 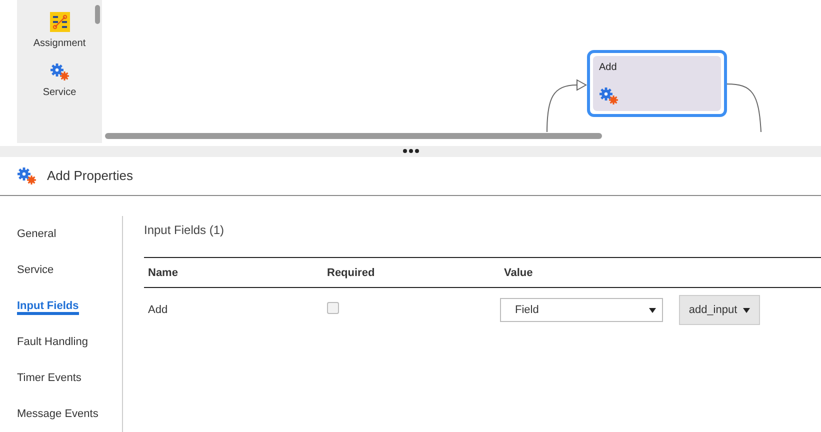 I want to click on value-type-dropdown: Field, so click(x=581, y=310).